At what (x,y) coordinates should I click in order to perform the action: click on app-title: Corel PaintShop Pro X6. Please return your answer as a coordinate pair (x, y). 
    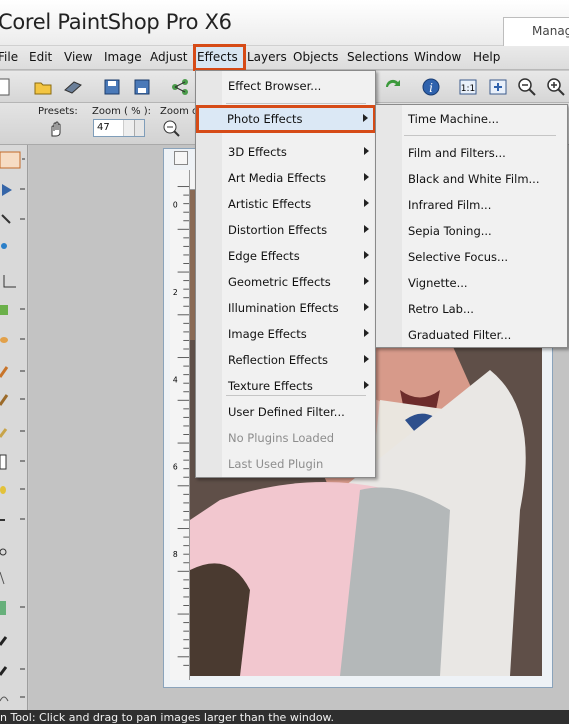
    Looking at the image, I should click on (116, 22).